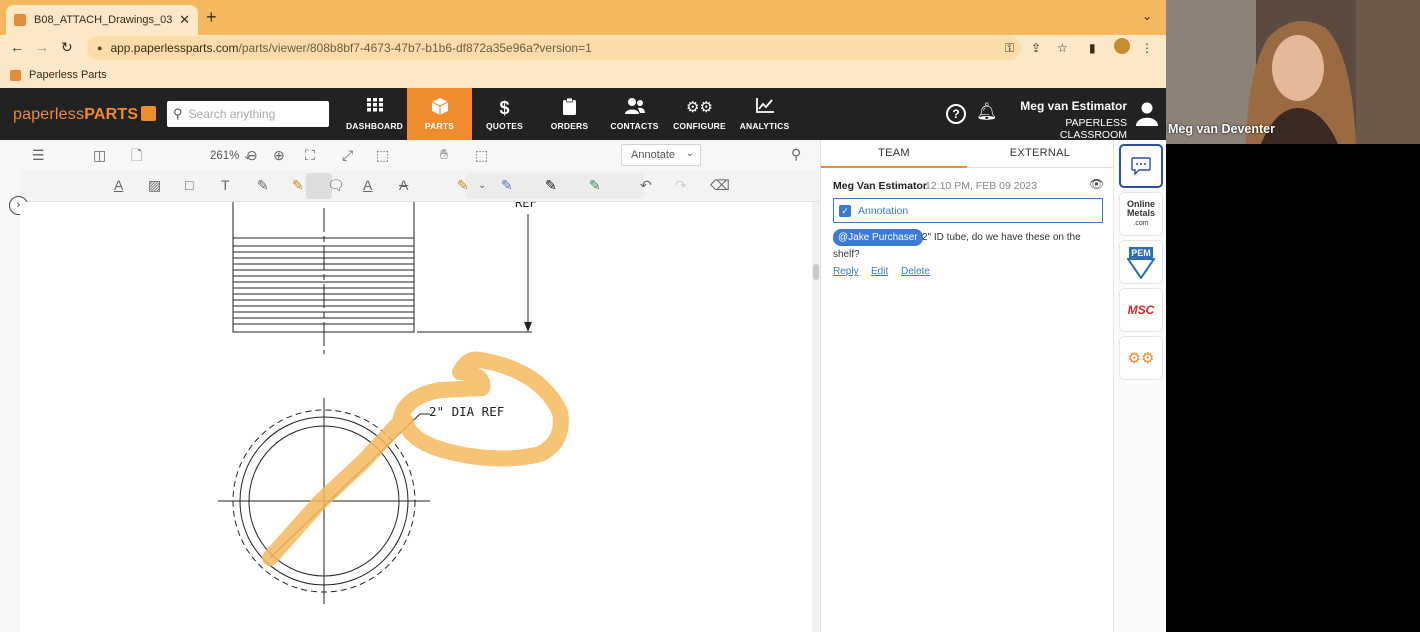 Image resolution: width=1420 pixels, height=632 pixels. I want to click on text-highlight-icon: A, so click(367, 185).